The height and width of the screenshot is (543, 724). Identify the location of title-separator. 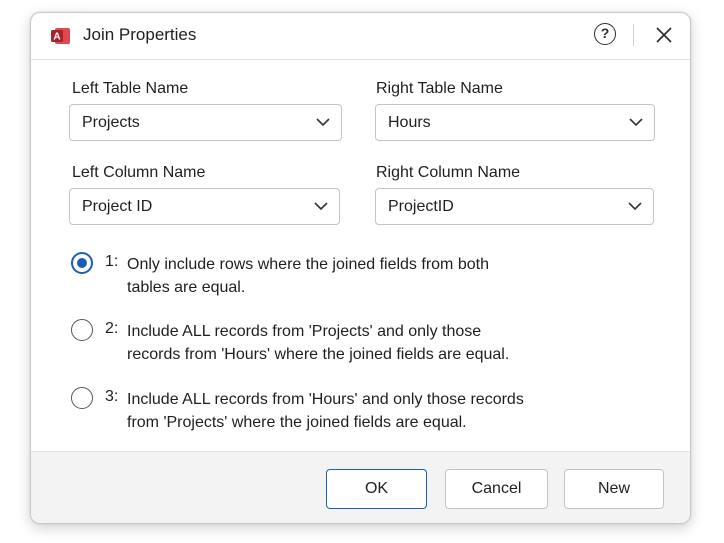
(633, 35).